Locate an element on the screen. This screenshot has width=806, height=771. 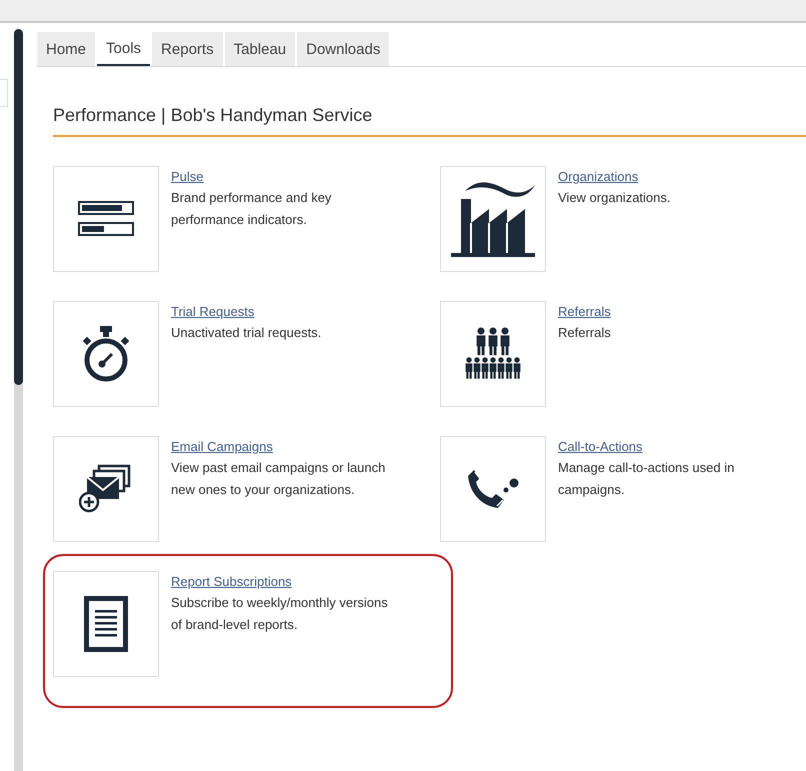
phone-icon is located at coordinates (493, 489).